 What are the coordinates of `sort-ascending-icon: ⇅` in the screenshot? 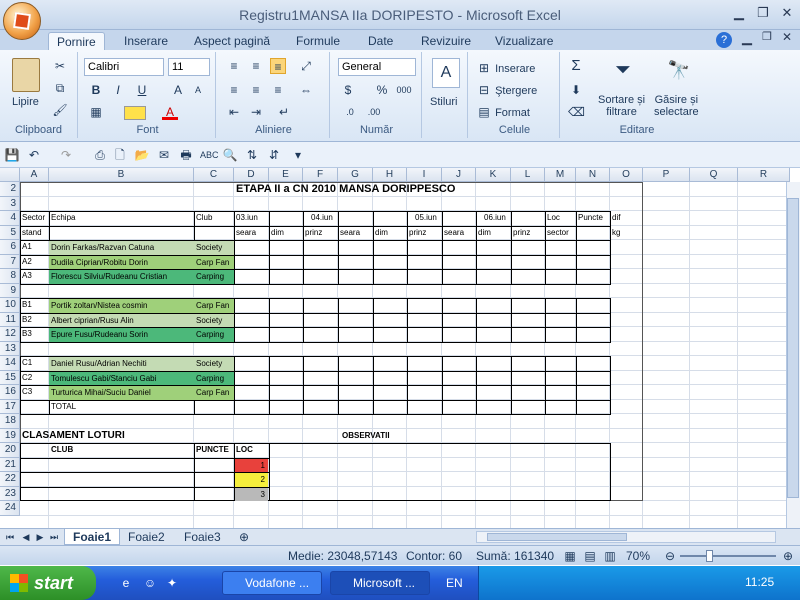 It's located at (252, 155).